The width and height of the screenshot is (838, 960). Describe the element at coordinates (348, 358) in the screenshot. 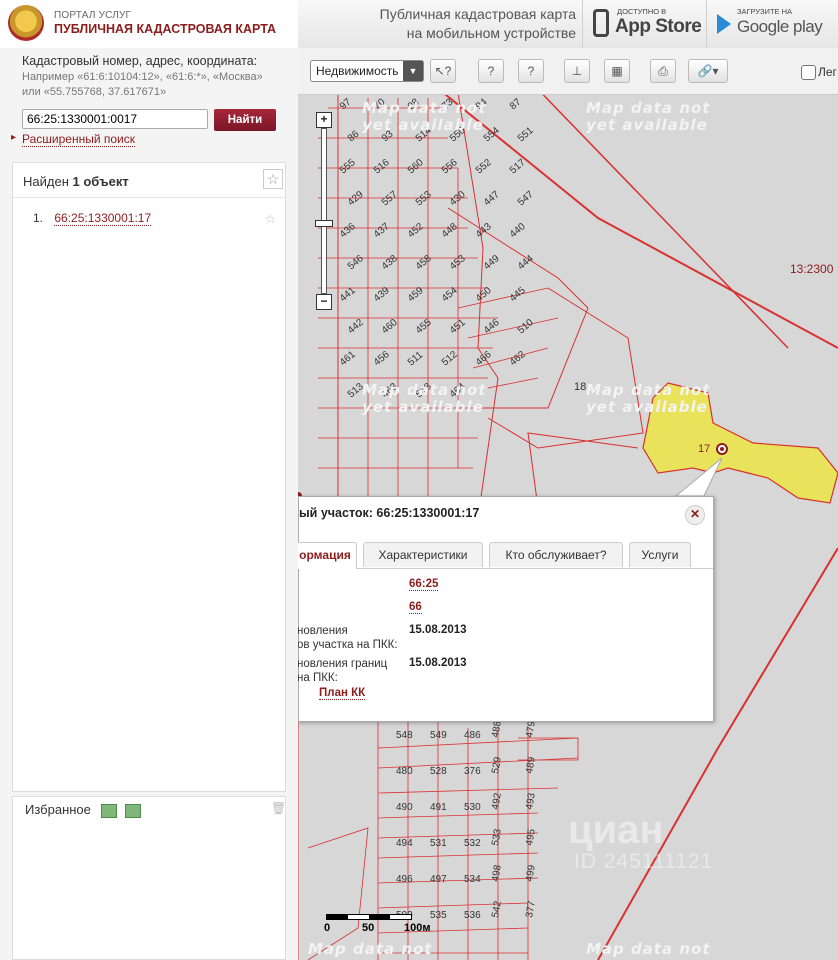

I see `parcel-number-label: 461` at that location.